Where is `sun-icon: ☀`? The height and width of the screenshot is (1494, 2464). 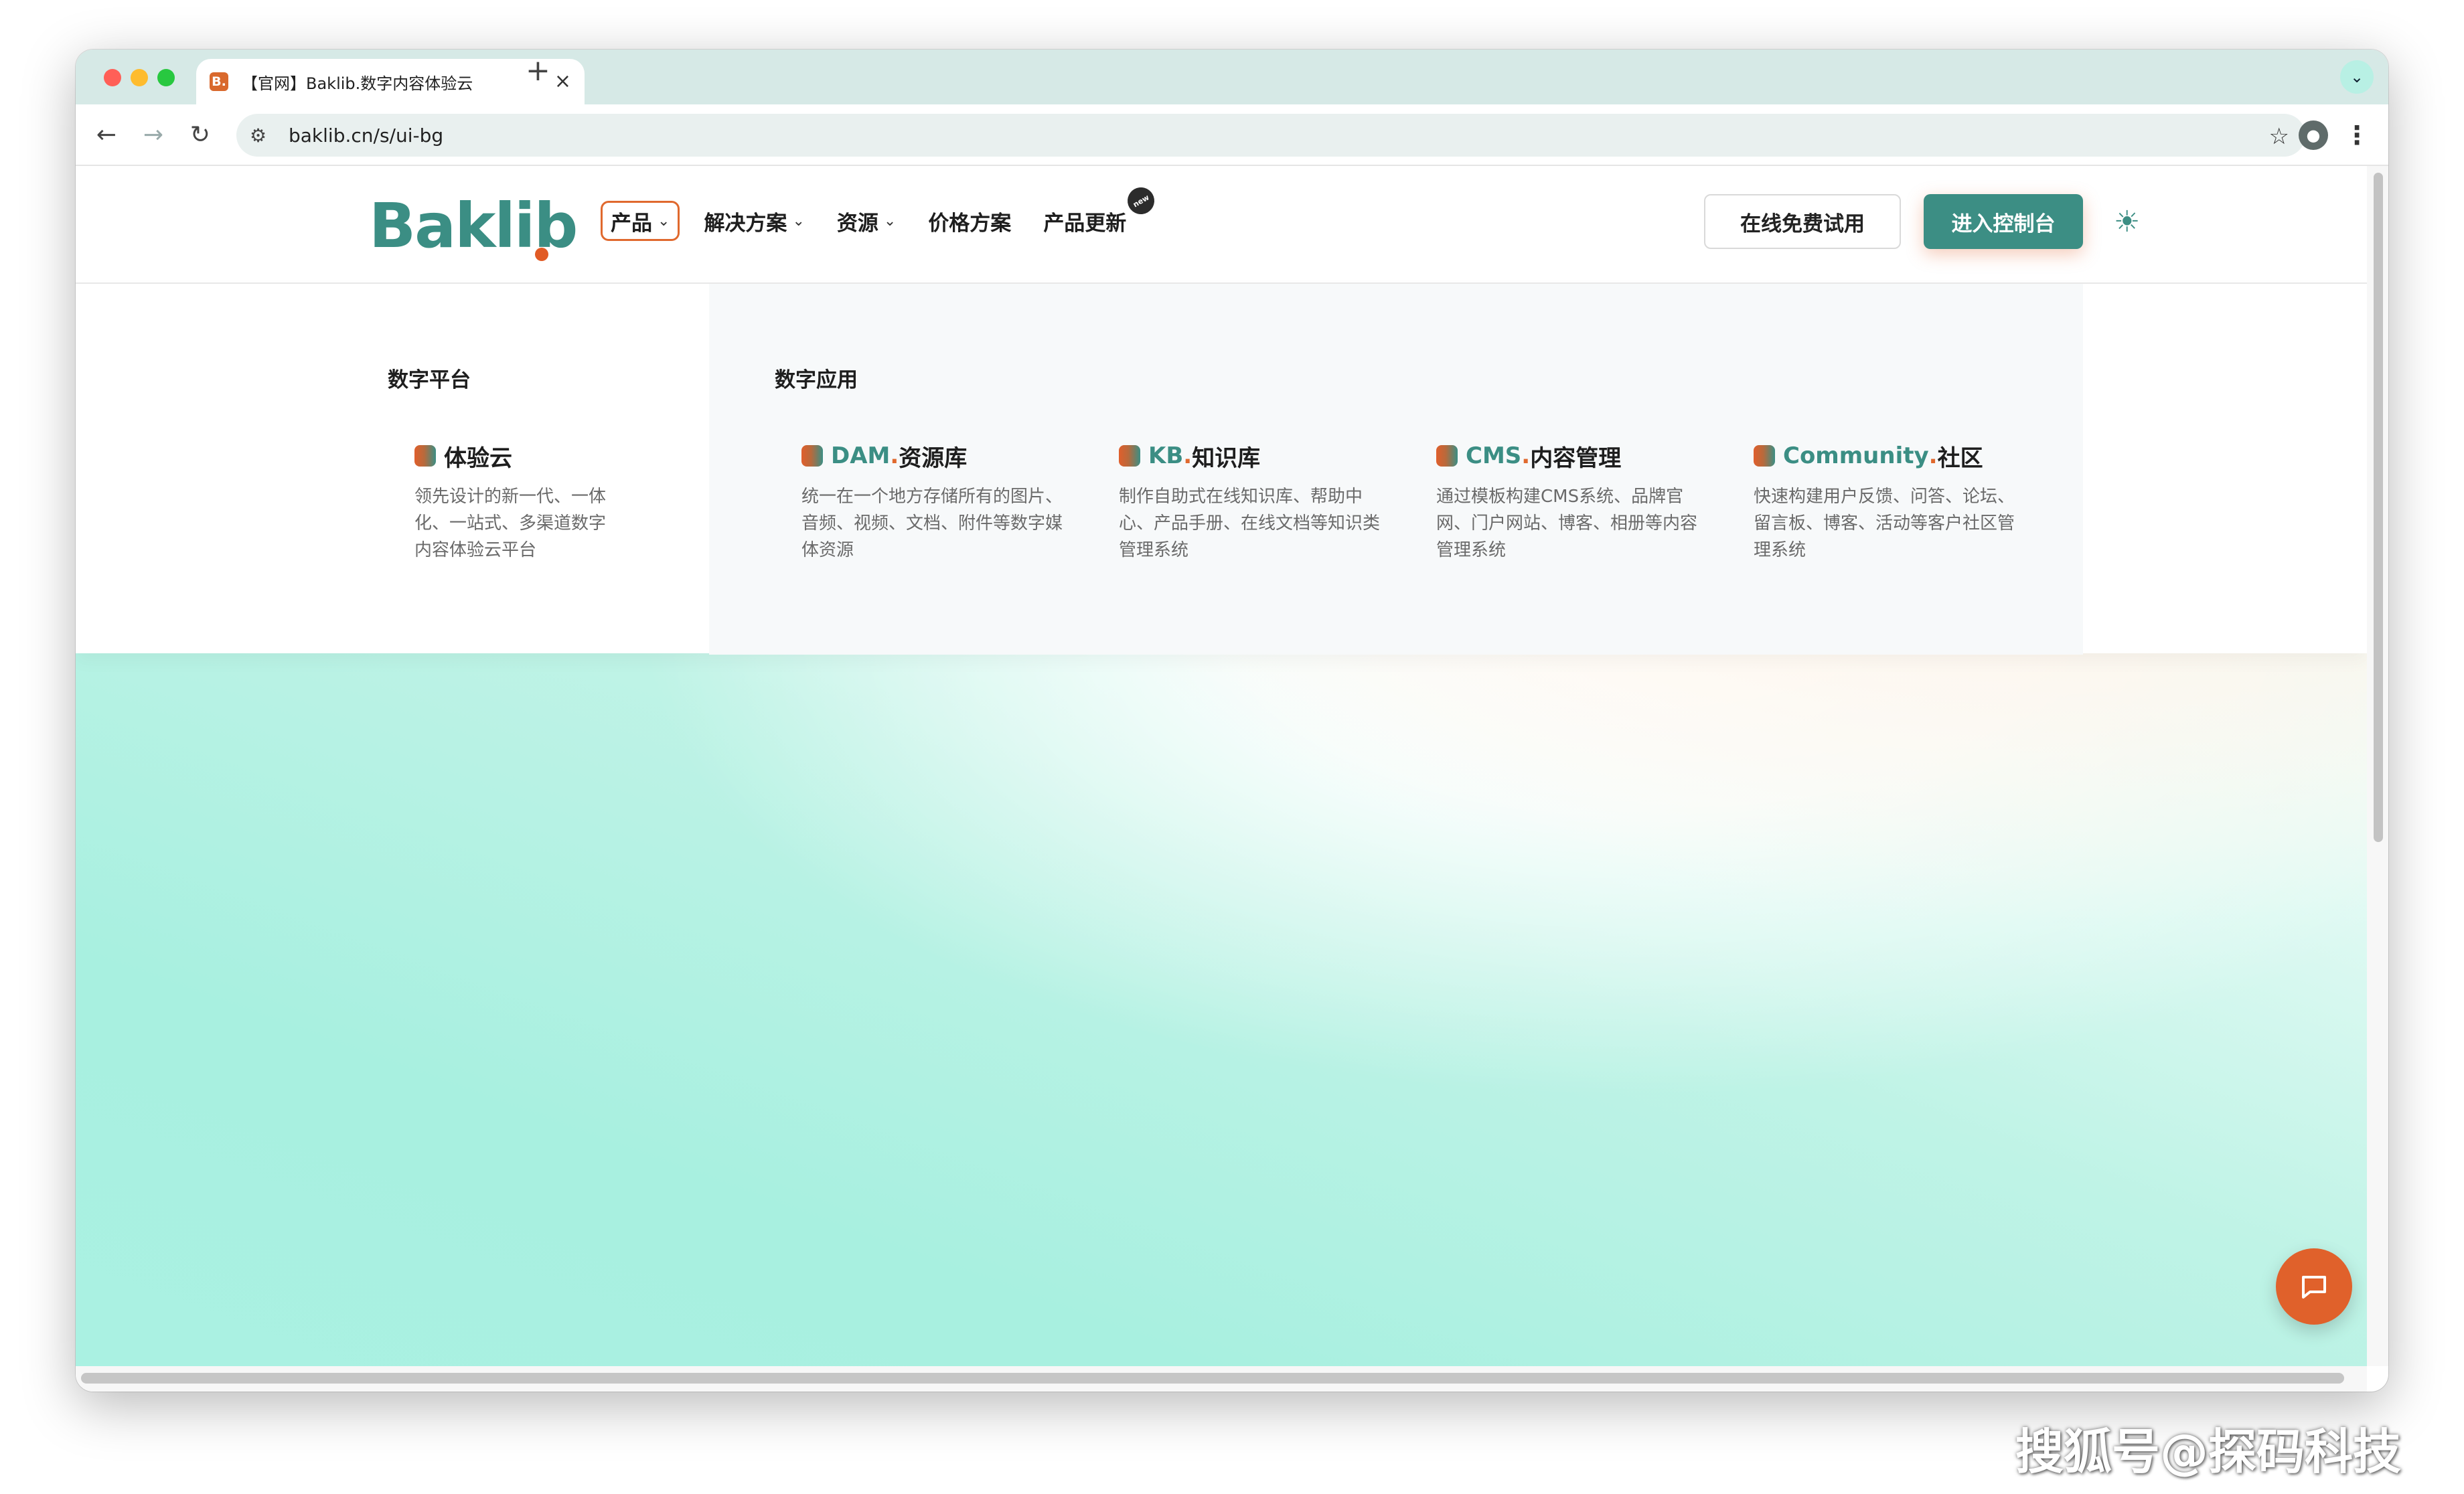 sun-icon: ☀ is located at coordinates (2127, 222).